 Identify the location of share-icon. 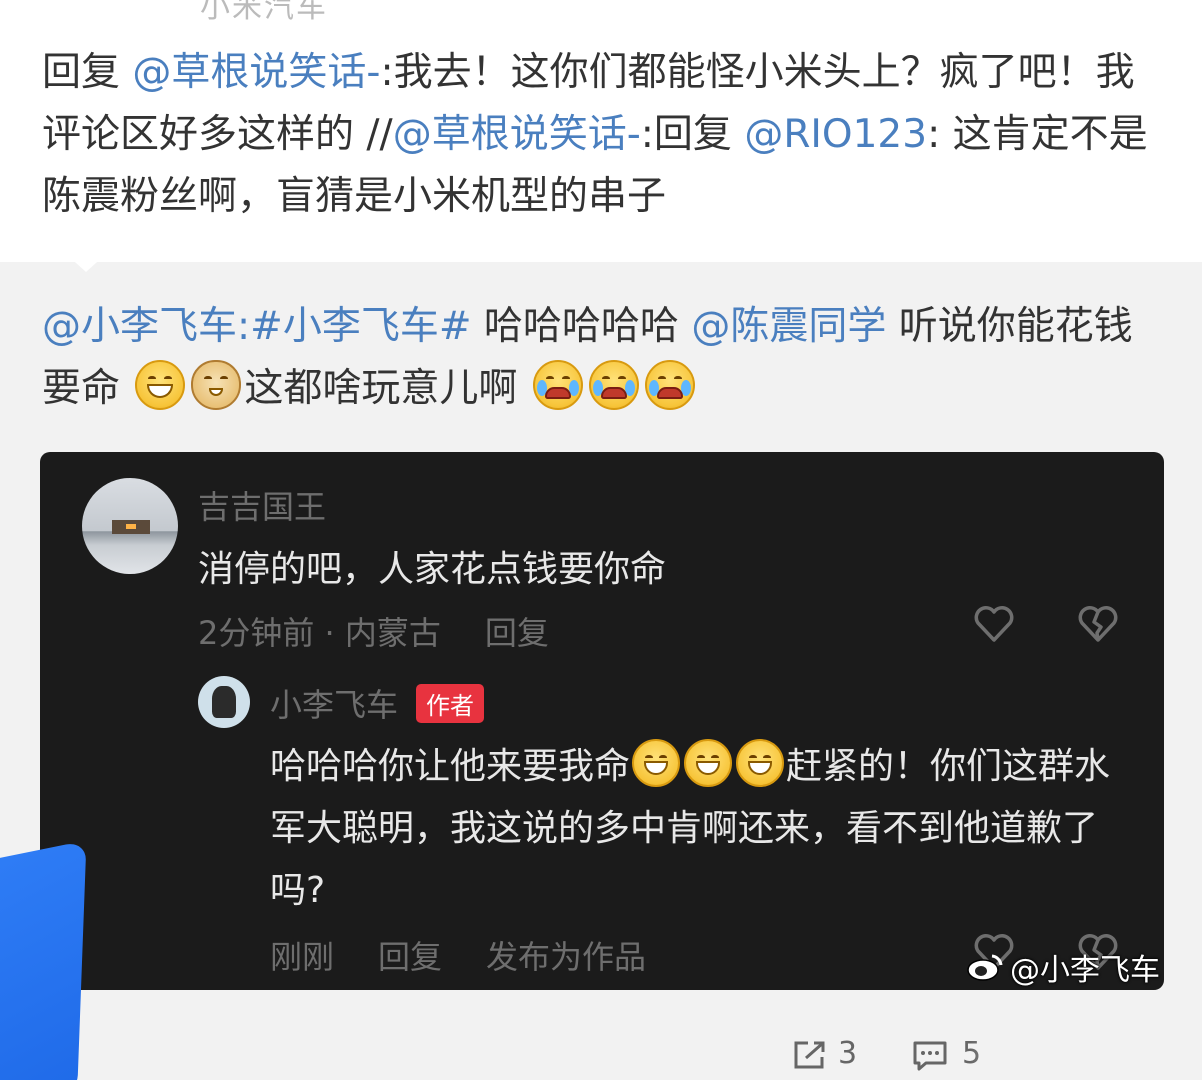
(810, 1055).